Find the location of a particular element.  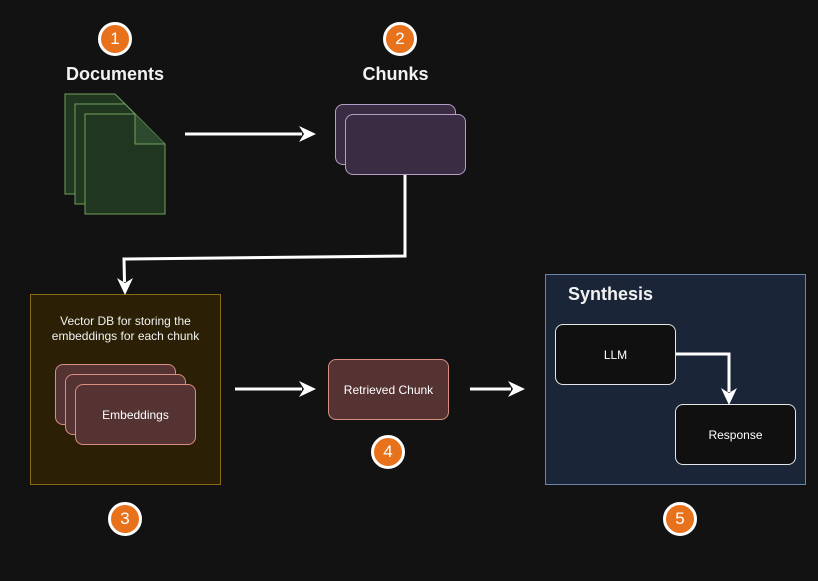

documents-heading: Documents is located at coordinates (114, 74).